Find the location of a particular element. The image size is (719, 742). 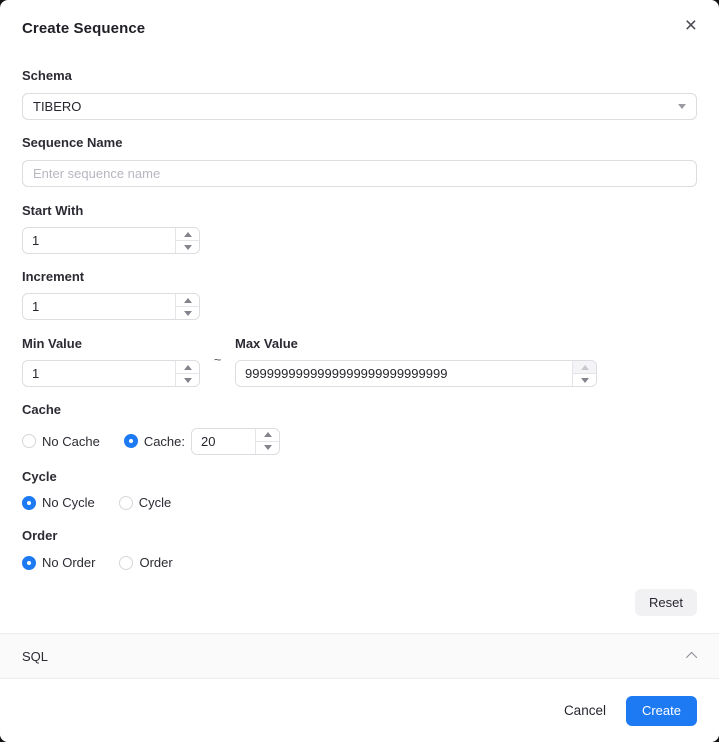

radio-no-cycle: No Cycle is located at coordinates (58, 502).